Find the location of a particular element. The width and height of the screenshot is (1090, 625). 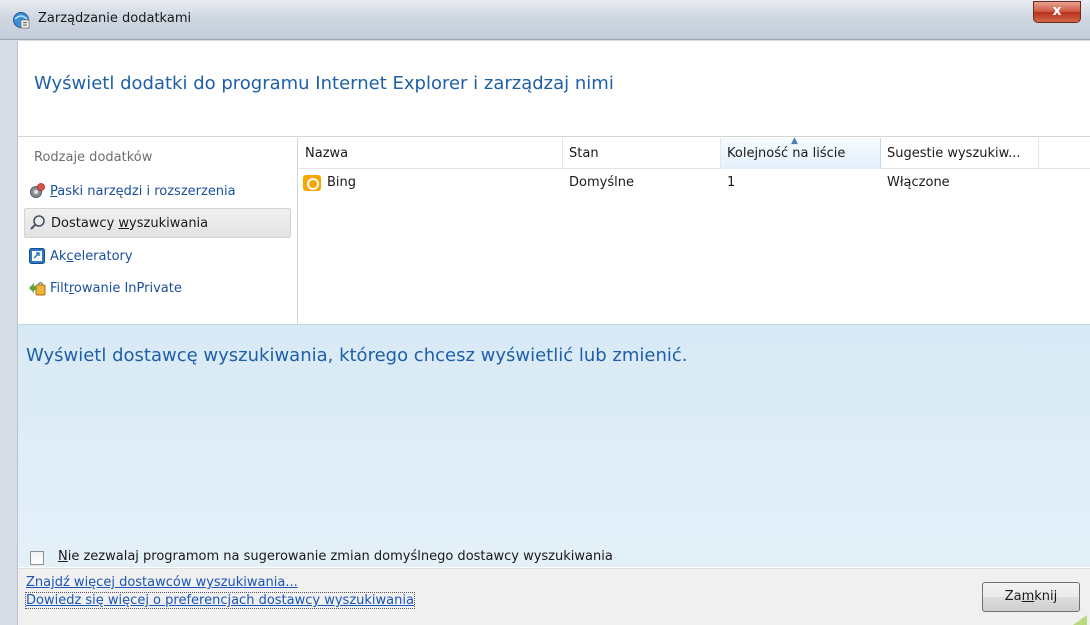

sidebar-item-search-providers: Dostawcy wyszukiwania is located at coordinates (157, 223).